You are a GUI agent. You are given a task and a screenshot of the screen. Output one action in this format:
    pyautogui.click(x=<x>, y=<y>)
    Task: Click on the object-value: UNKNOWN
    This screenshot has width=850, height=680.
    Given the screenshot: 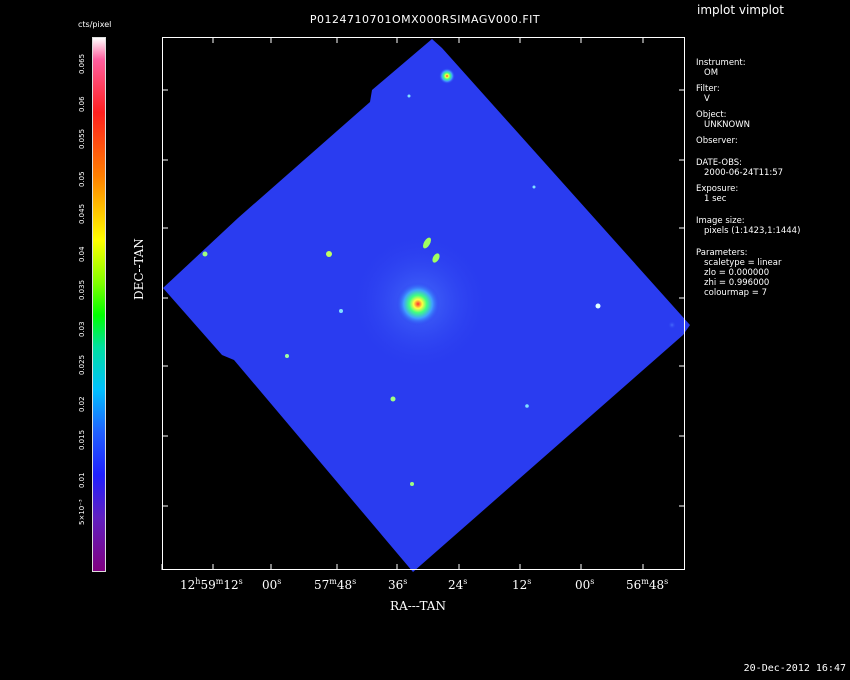 What is the action you would take?
    pyautogui.click(x=727, y=125)
    